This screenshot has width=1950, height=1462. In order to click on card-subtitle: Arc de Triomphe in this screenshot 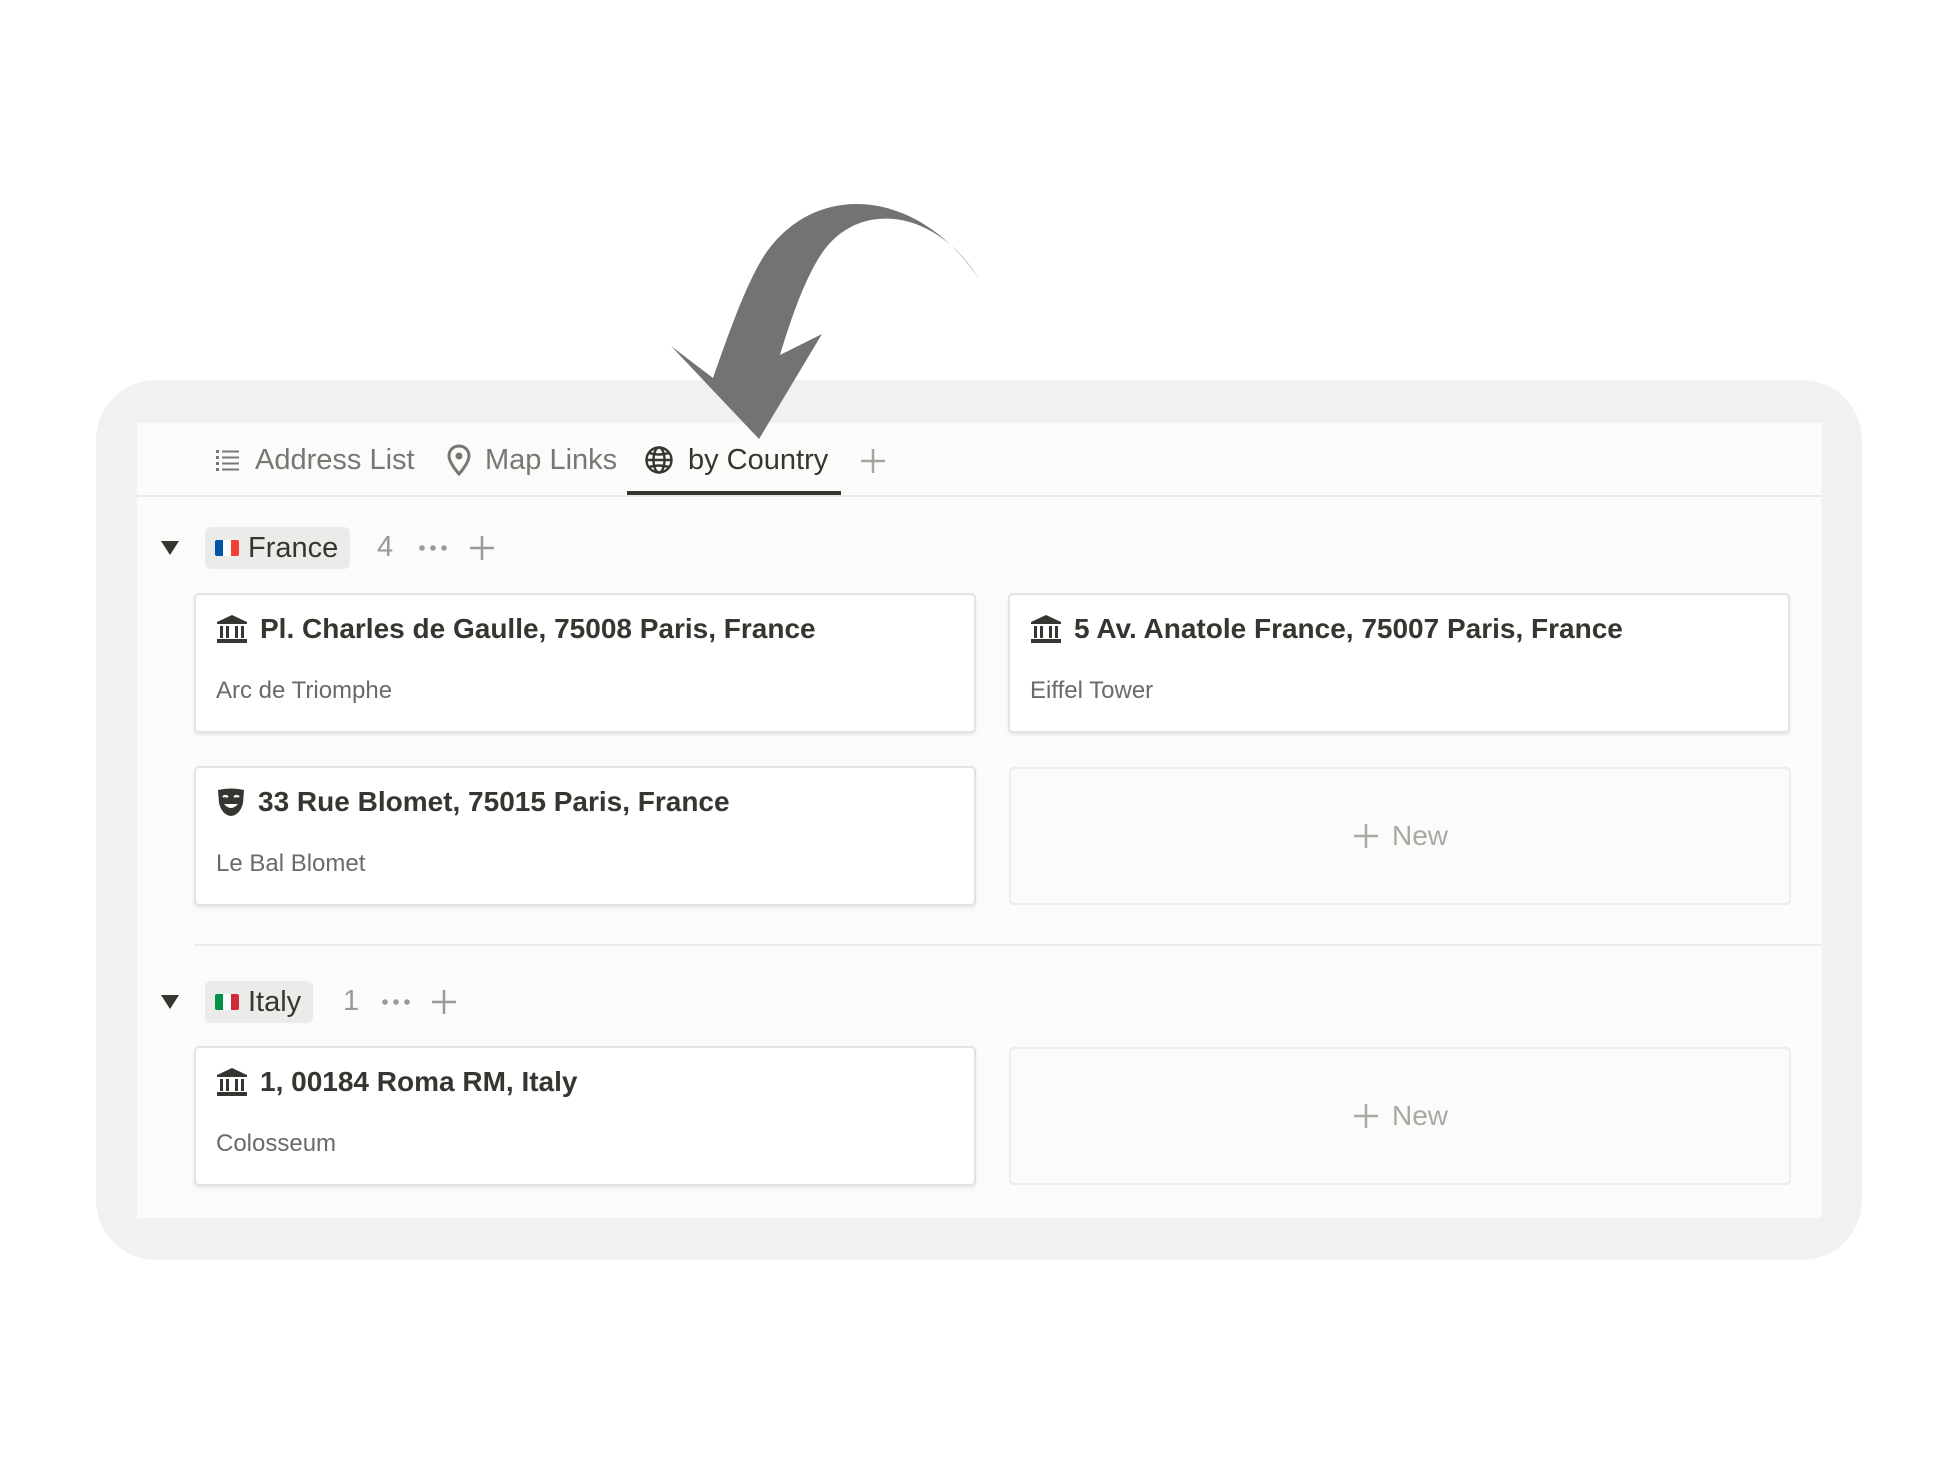, I will do `click(304, 690)`.